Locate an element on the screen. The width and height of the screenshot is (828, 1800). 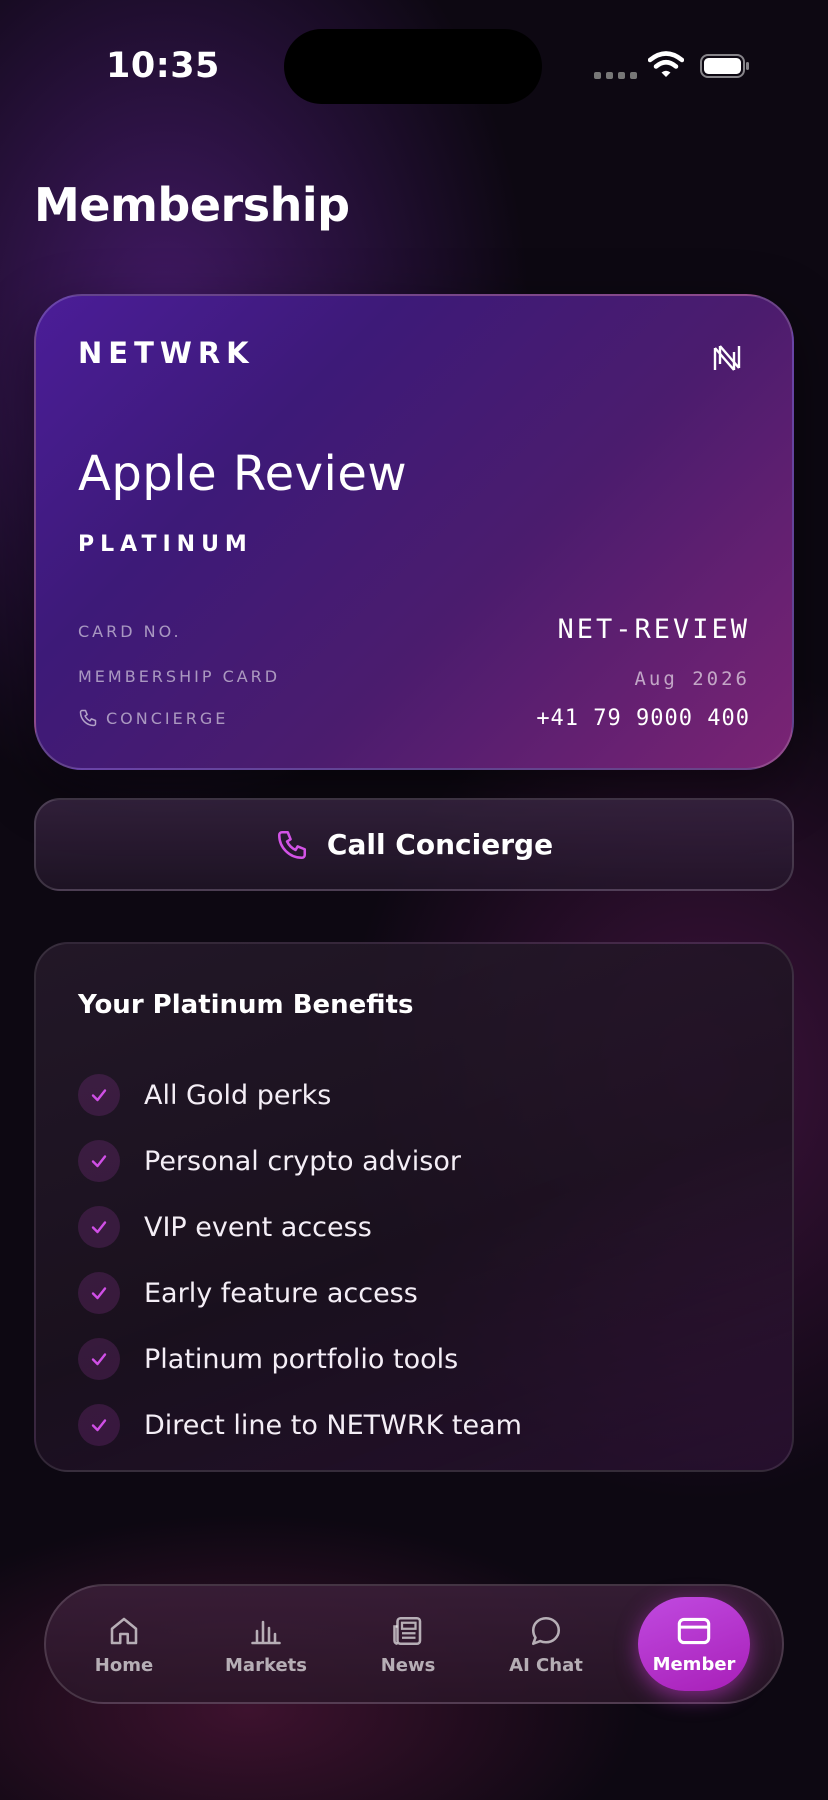
benefit-item: All Gold perks is located at coordinates (300, 1095).